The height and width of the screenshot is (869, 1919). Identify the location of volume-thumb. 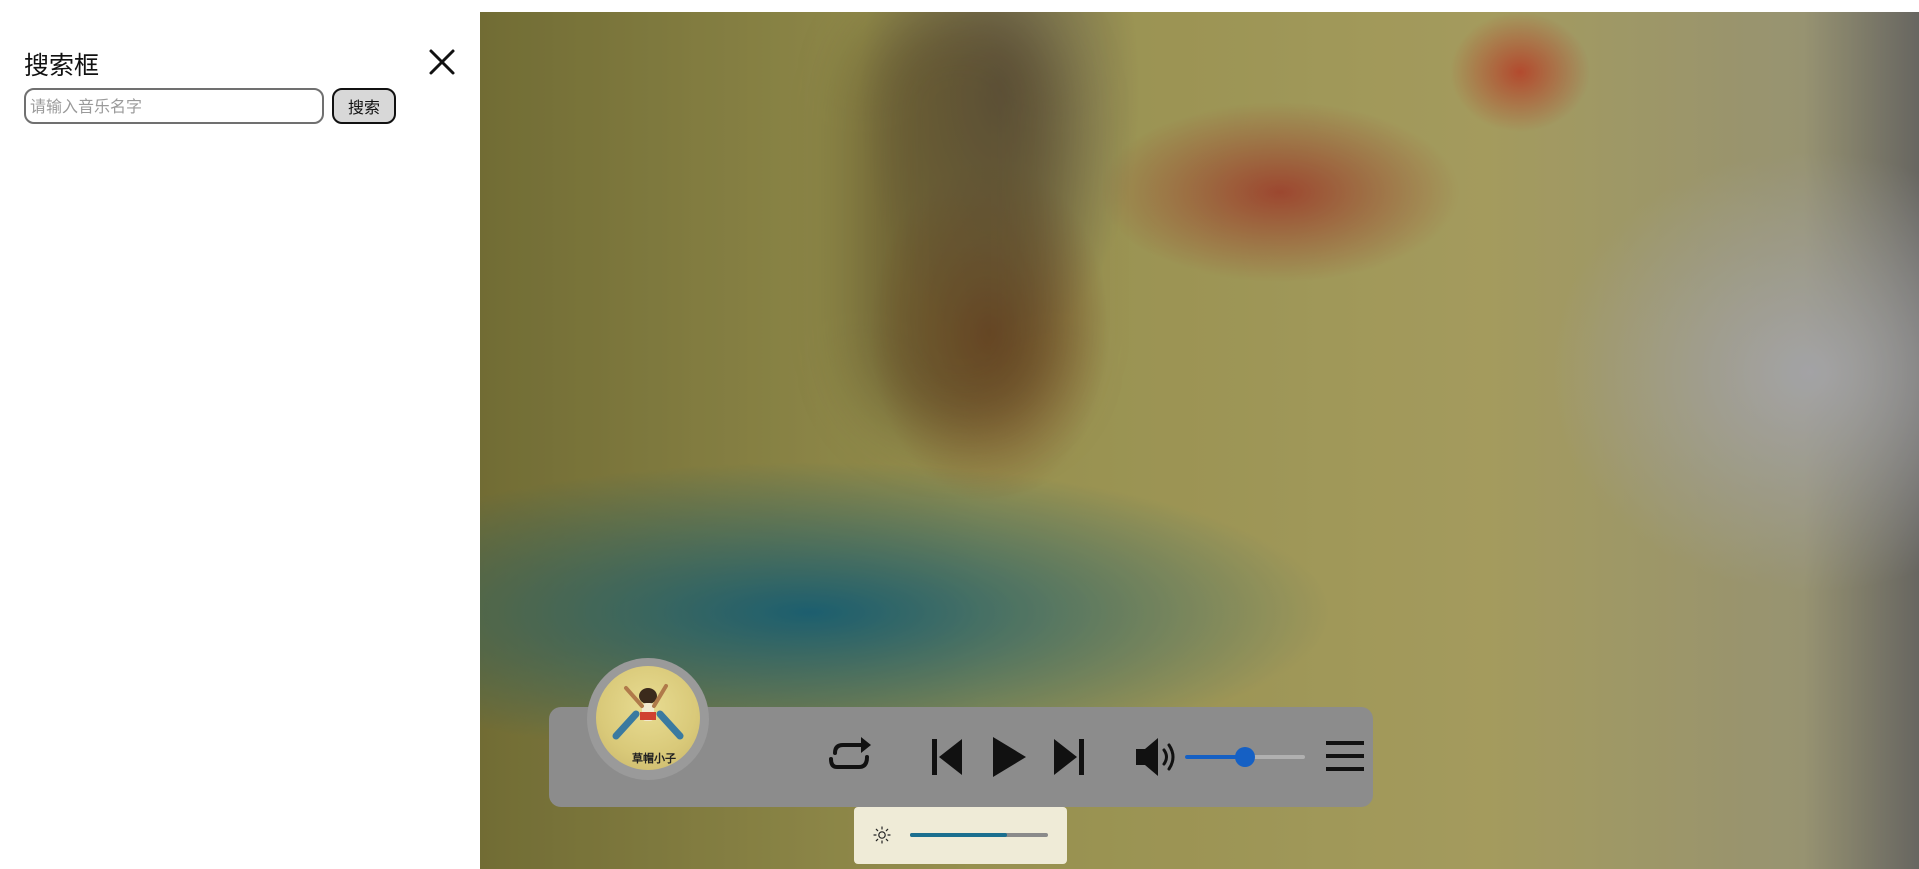
(1245, 757).